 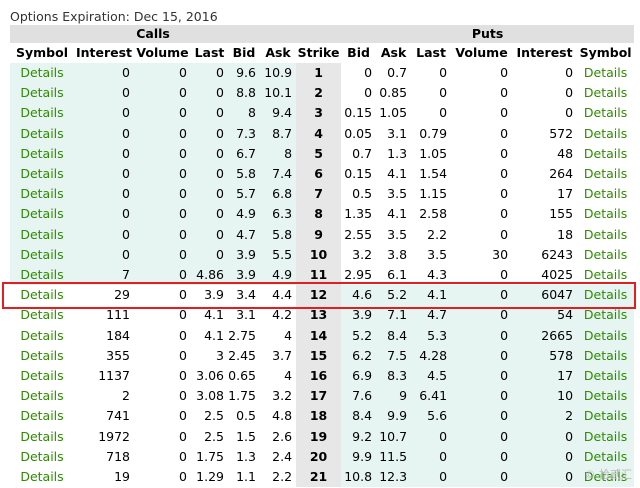 I want to click on call-bid-cell: 3.1, so click(x=246, y=315).